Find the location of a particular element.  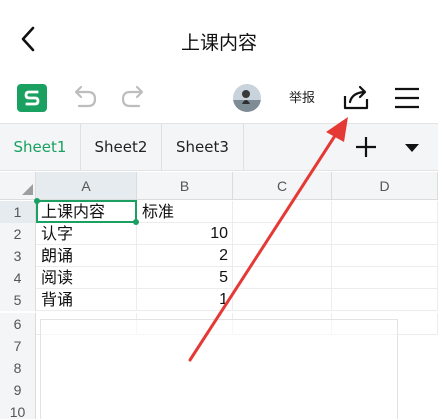

cell-d1 is located at coordinates (385, 212).